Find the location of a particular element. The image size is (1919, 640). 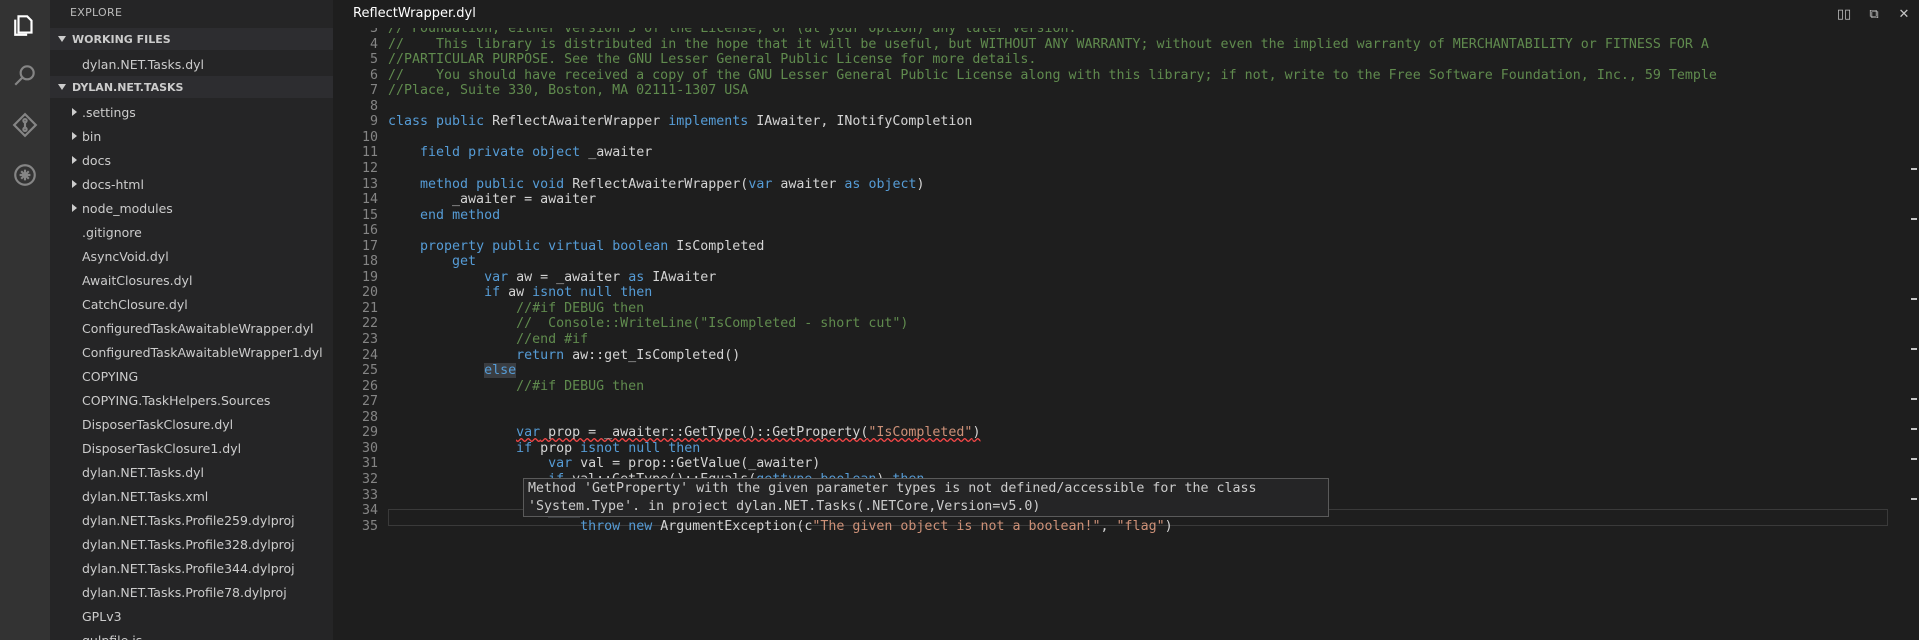

code-line: var val = prop::GetValue(_awaiter) is located at coordinates (684, 464).